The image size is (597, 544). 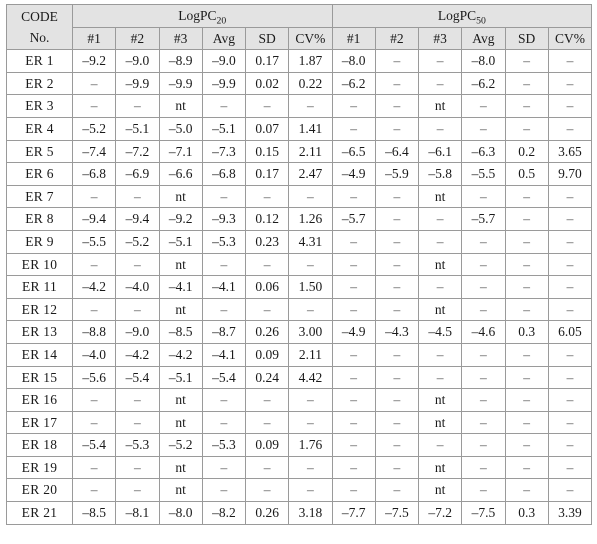 What do you see at coordinates (202, 16) in the screenshot?
I see `group-header-logpc20: LogPC20` at bounding box center [202, 16].